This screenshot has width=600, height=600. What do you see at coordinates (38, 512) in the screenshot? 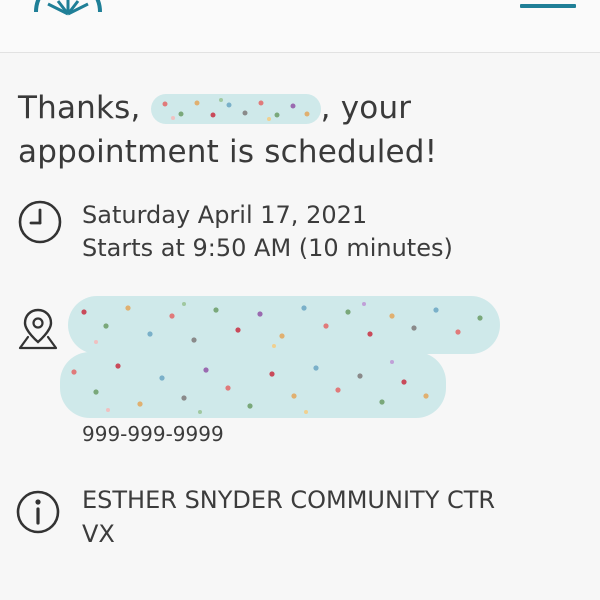
I see `info-icon` at bounding box center [38, 512].